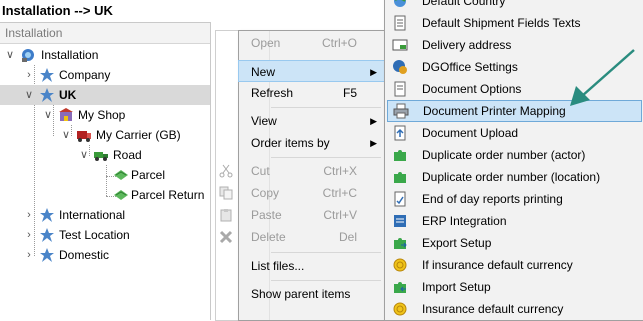 This screenshot has width=643, height=321. I want to click on printer-icon, so click(401, 111).